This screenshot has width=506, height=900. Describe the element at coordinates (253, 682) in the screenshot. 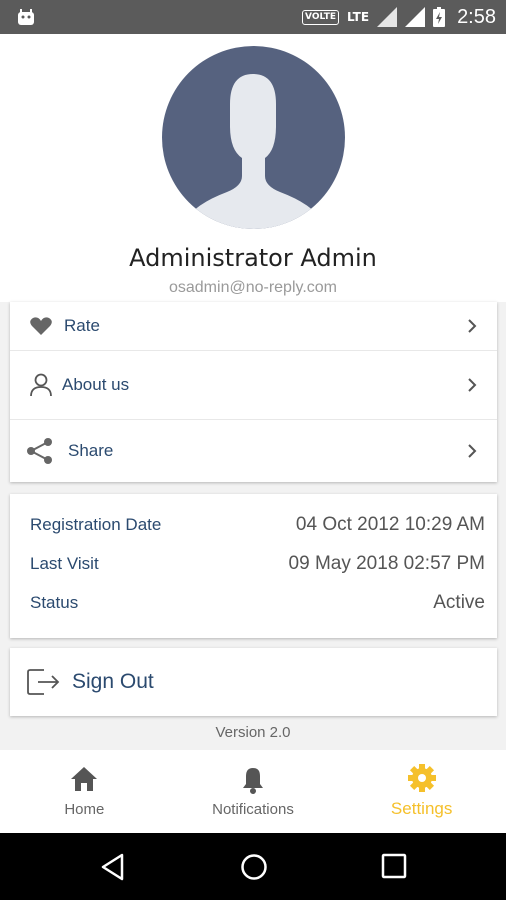

I see `sign-out-button: Sign Out` at that location.